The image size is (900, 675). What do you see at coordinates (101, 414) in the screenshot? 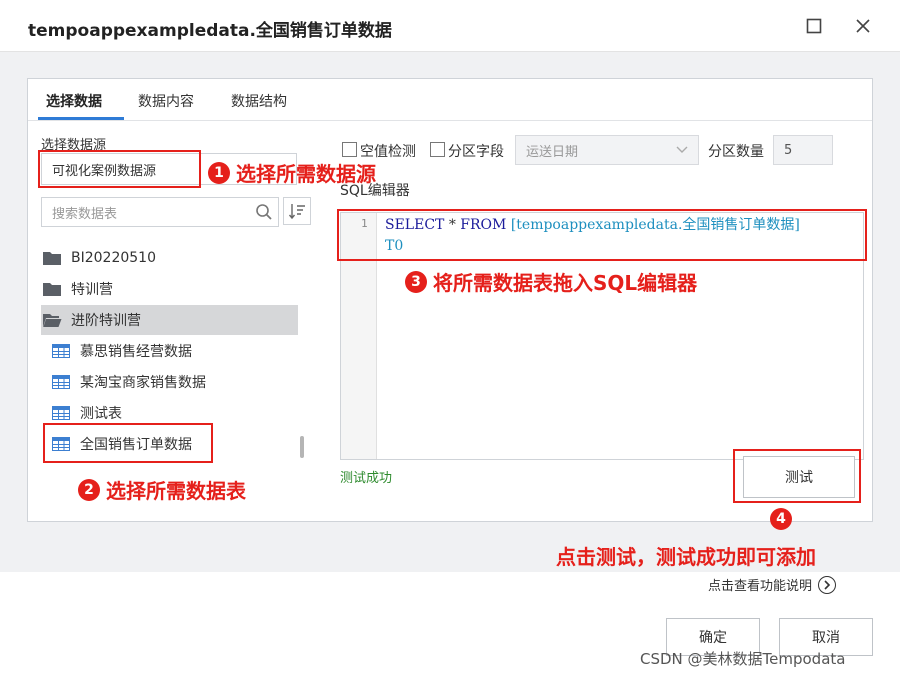
I see `tree-table-label: 测试表` at bounding box center [101, 414].